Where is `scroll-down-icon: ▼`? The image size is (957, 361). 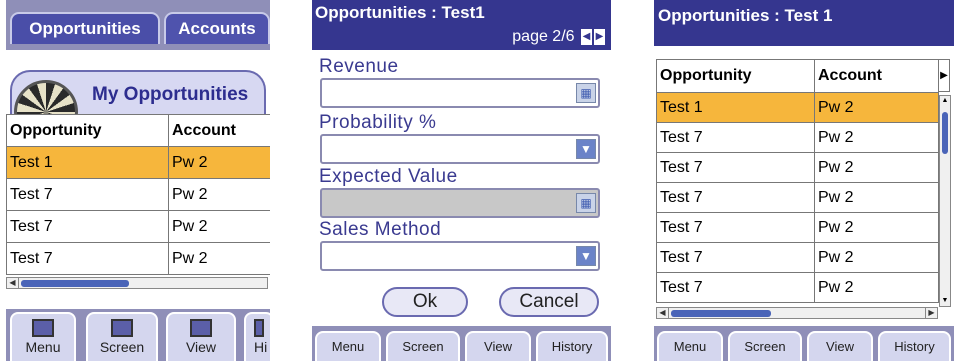 scroll-down-icon: ▼ is located at coordinates (945, 301).